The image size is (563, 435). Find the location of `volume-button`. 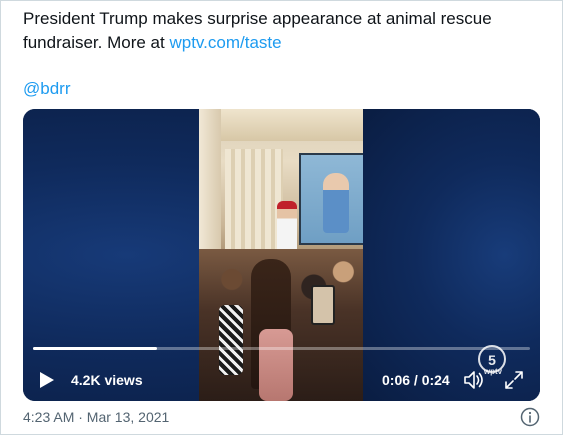

volume-button is located at coordinates (474, 380).